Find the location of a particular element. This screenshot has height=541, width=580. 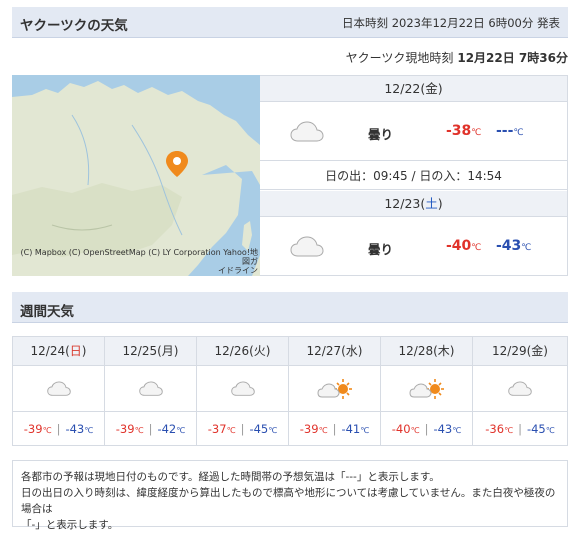

weekly-temps: -39℃ | -42℃ is located at coordinates (150, 429).